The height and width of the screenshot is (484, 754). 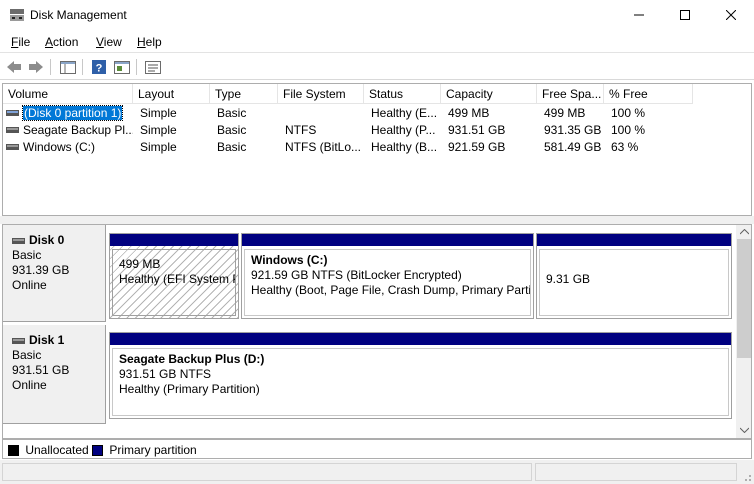 What do you see at coordinates (744, 298) in the screenshot?
I see `scrollbar-thumb` at bounding box center [744, 298].